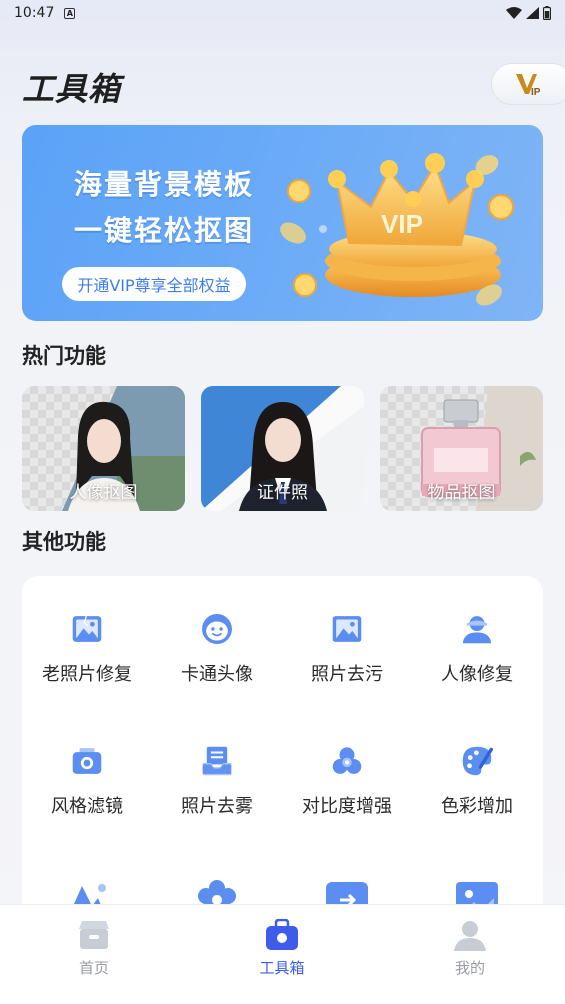 The height and width of the screenshot is (1004, 565). What do you see at coordinates (514, 13) in the screenshot?
I see `wifi-icon` at bounding box center [514, 13].